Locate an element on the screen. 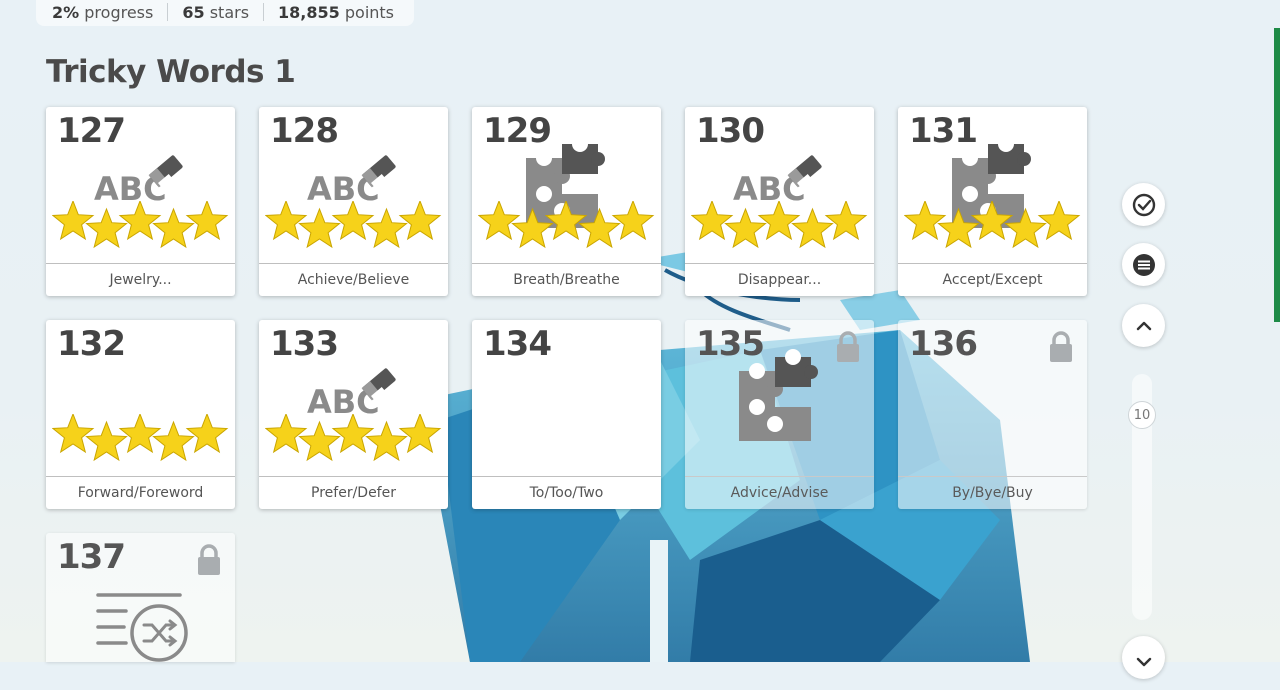 This screenshot has width=1280, height=690. stars-label: stars is located at coordinates (229, 12).